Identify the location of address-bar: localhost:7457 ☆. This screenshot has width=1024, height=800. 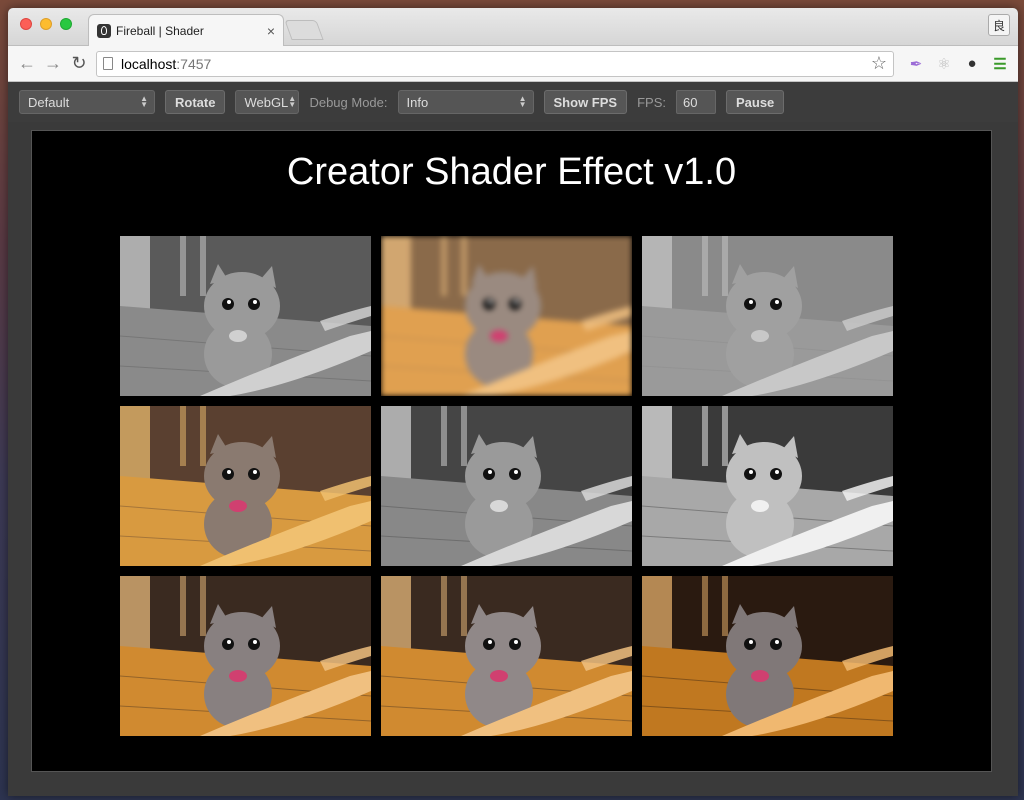
(495, 63).